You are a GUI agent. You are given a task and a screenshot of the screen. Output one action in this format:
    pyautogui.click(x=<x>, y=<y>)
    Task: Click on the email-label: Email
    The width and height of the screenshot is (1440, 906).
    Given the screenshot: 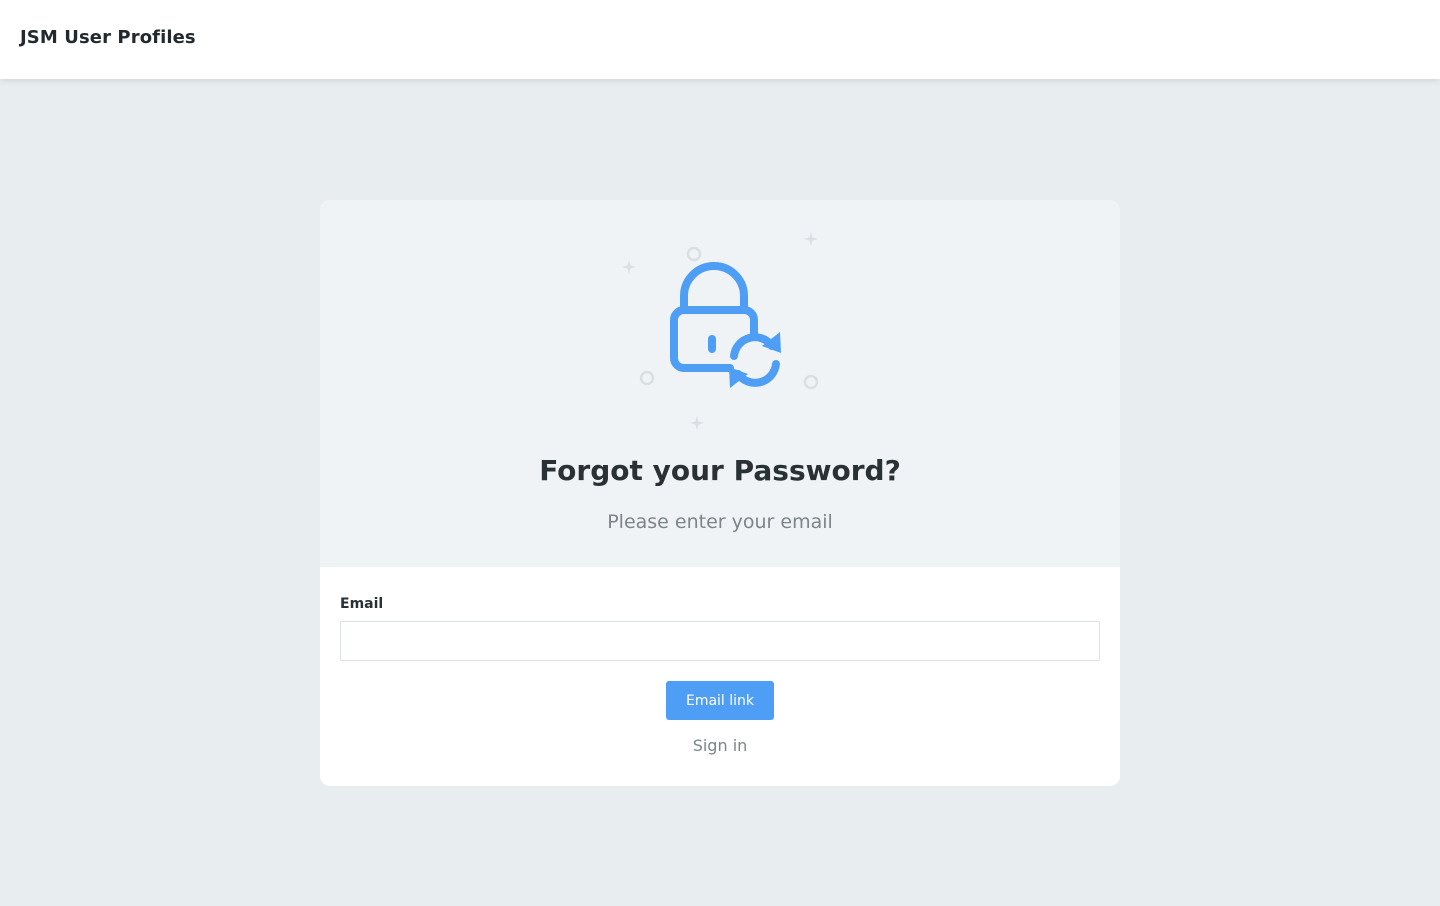 What is the action you would take?
    pyautogui.click(x=362, y=604)
    